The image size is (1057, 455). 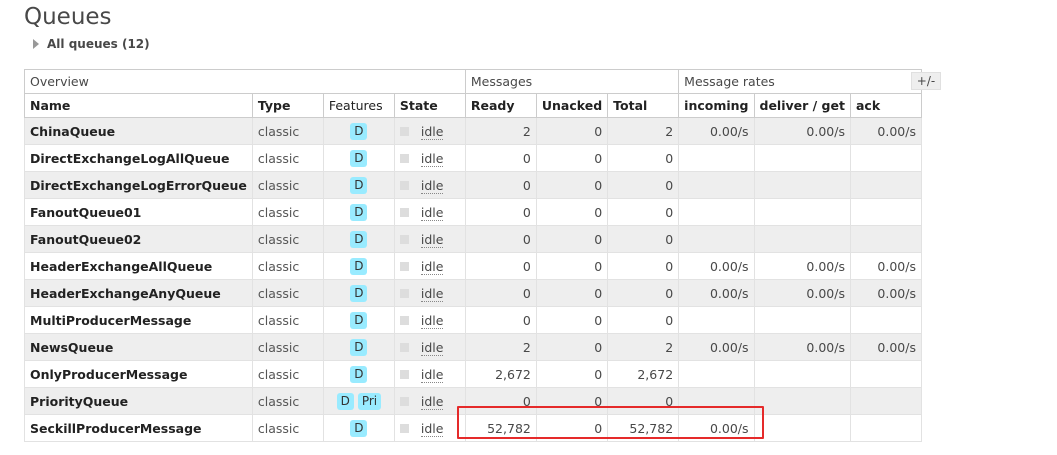 I want to click on col-name: Name, so click(x=138, y=105).